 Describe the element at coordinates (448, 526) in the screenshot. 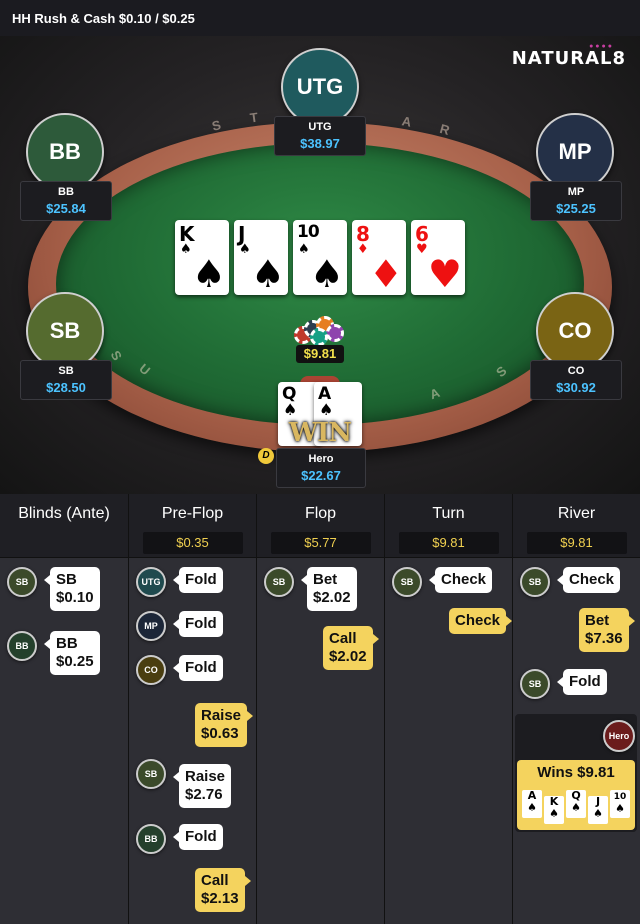

I see `street-header: Turn $9.81` at that location.